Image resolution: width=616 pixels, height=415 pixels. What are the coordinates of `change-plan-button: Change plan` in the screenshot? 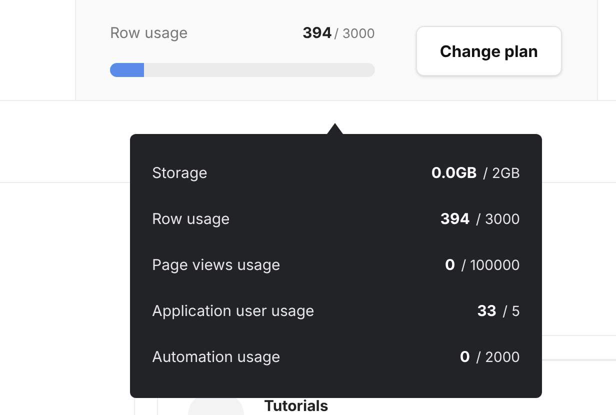 It's located at (489, 51).